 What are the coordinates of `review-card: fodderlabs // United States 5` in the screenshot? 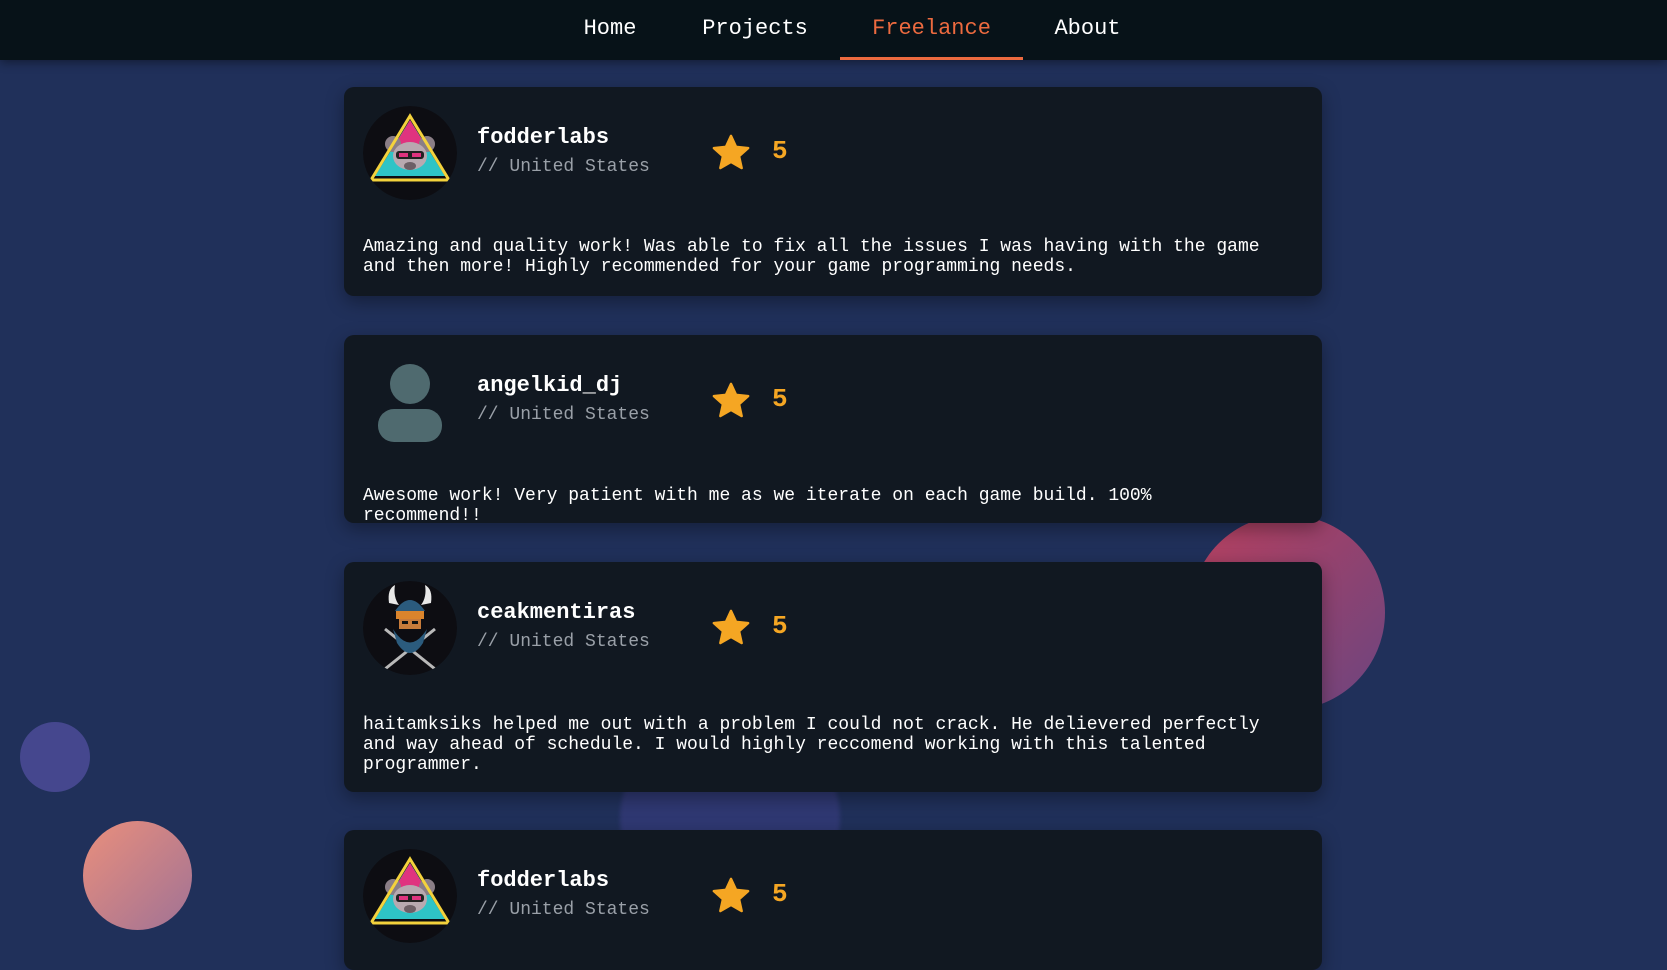 It's located at (833, 900).